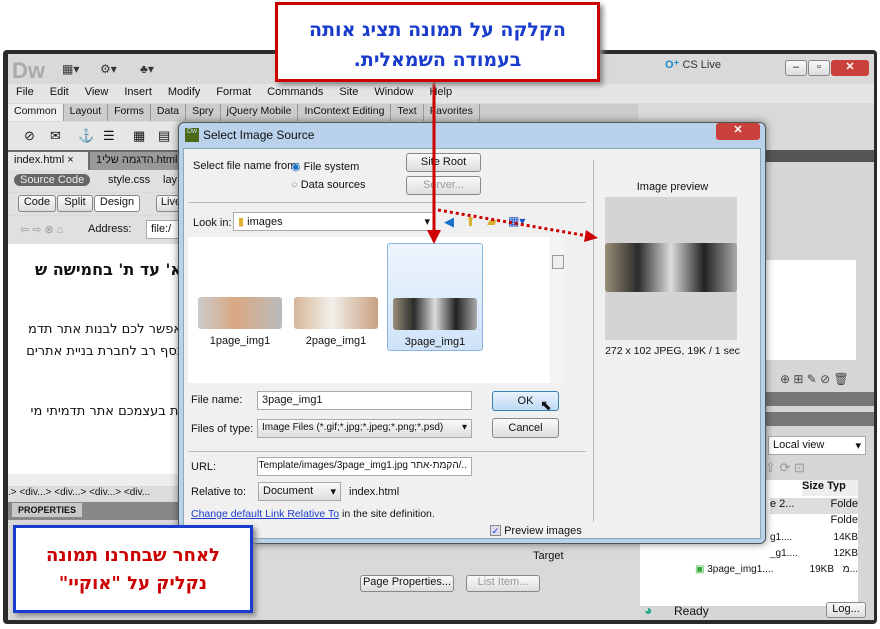  I want to click on callout-top: הקלקה על תמונה תציג אותה בעמודה השמאלית., so click(437, 42).